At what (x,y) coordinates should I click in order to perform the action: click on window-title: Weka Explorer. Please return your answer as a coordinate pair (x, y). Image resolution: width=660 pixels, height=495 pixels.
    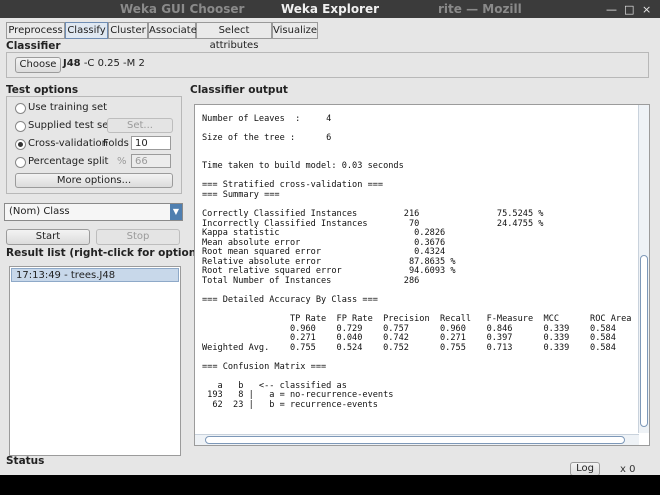
    Looking at the image, I should click on (330, 9).